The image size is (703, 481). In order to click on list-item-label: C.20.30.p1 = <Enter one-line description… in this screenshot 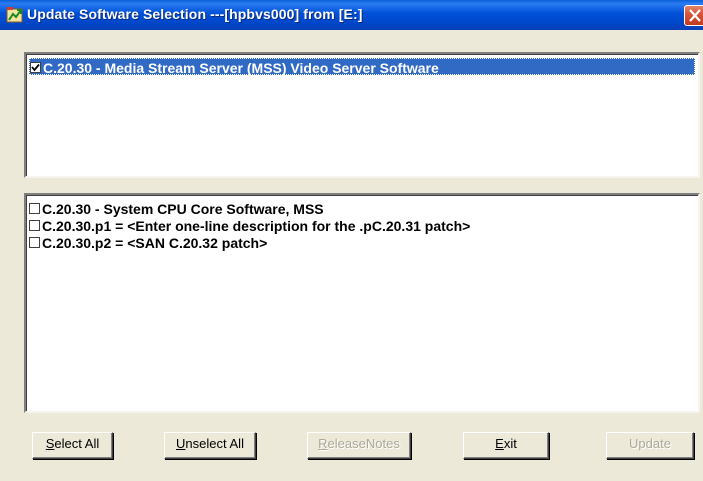, I will do `click(256, 225)`.